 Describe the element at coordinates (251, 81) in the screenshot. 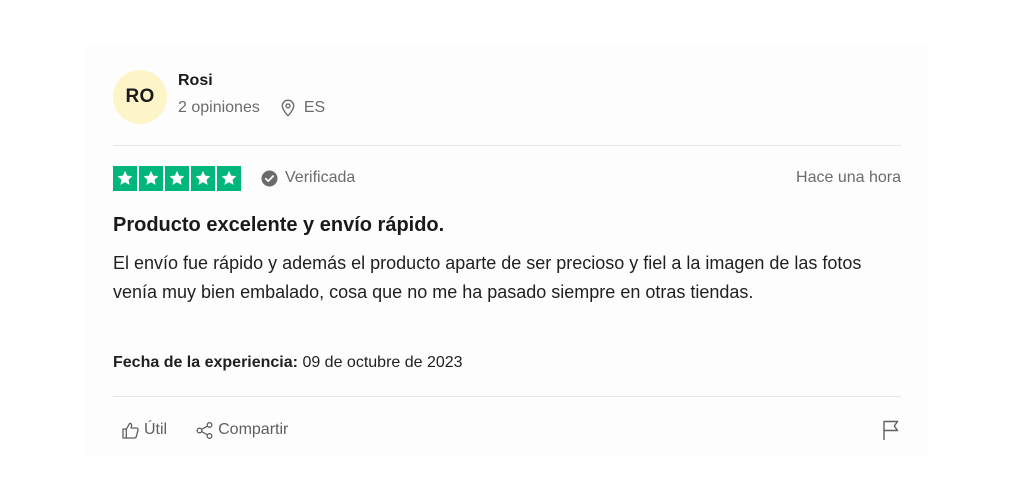

I see `consumer-name: Rosi` at that location.